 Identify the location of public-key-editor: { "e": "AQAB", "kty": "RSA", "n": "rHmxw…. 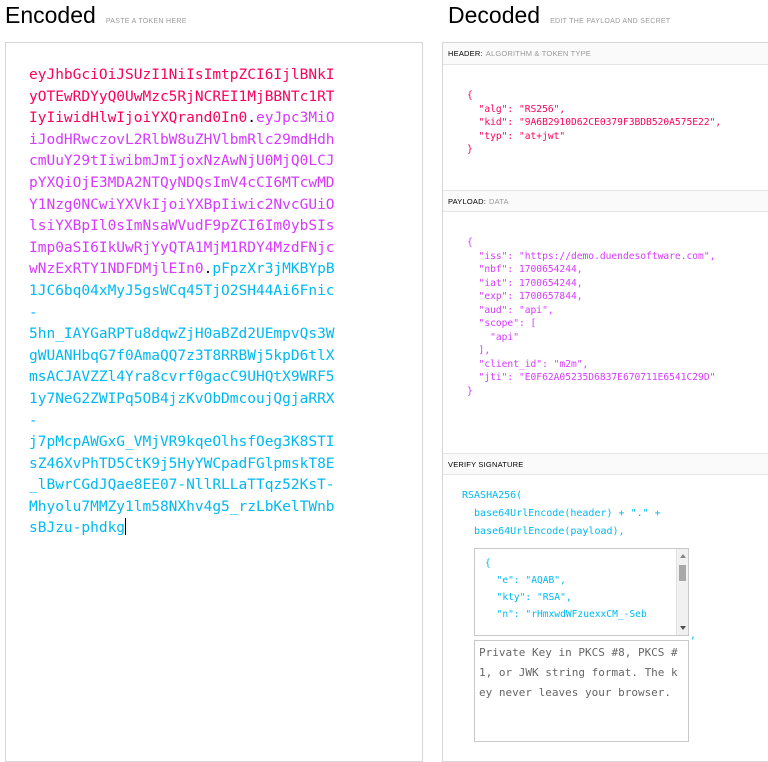
(581, 592).